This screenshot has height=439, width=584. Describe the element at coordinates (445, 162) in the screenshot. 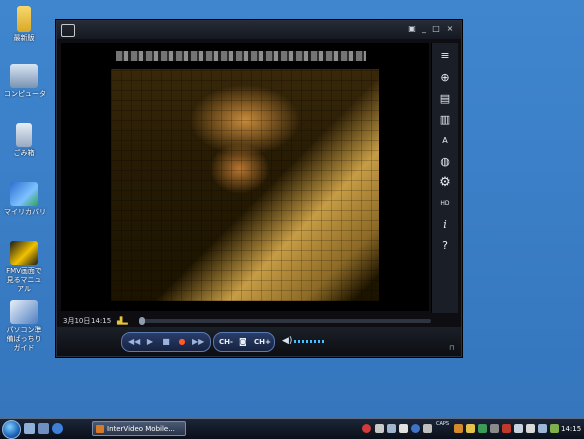

I see `chat-icon: ◍` at that location.